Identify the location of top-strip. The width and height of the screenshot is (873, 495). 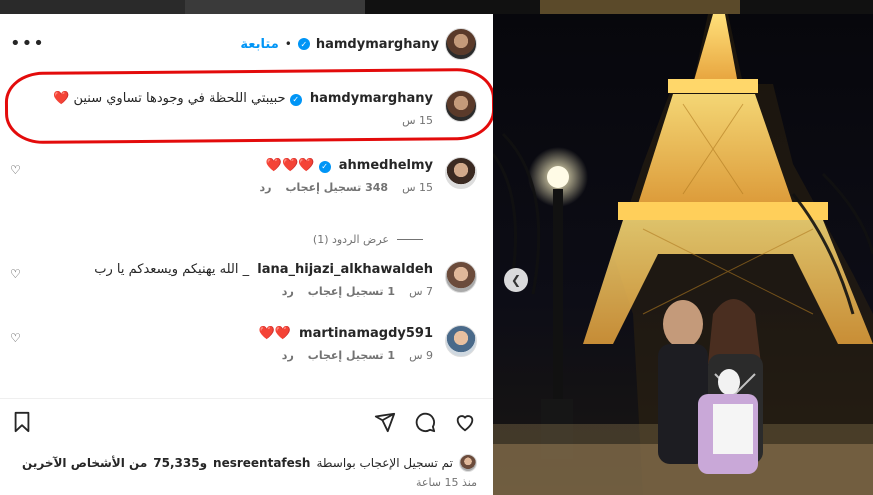
(436, 7).